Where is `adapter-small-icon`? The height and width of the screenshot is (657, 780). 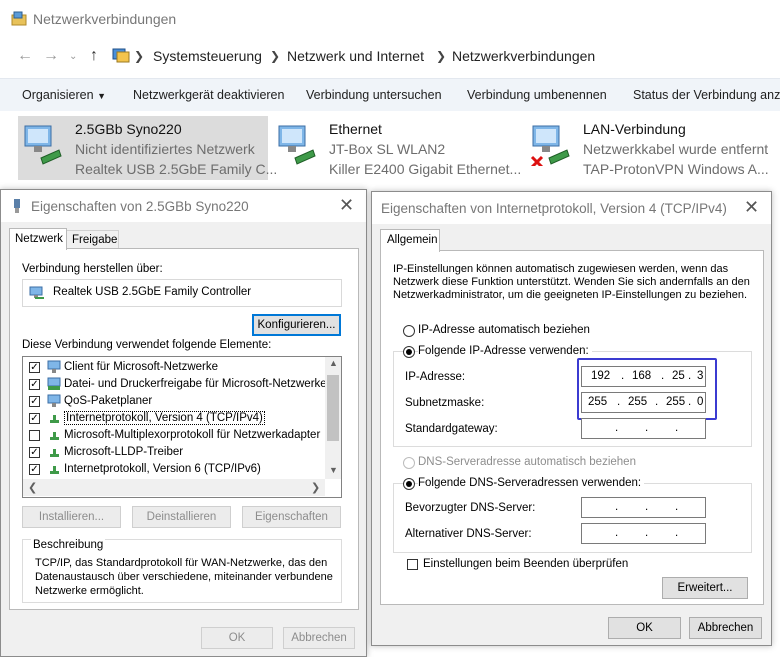 adapter-small-icon is located at coordinates (37, 293).